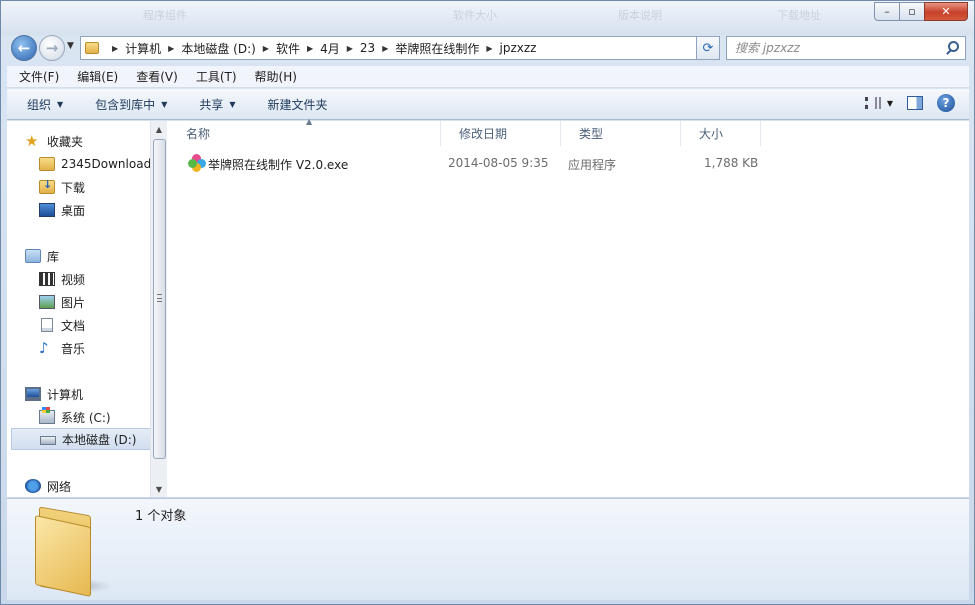 Image resolution: width=975 pixels, height=605 pixels. Describe the element at coordinates (159, 489) in the screenshot. I see `scroll-down-arrow-icon: ▼` at that location.